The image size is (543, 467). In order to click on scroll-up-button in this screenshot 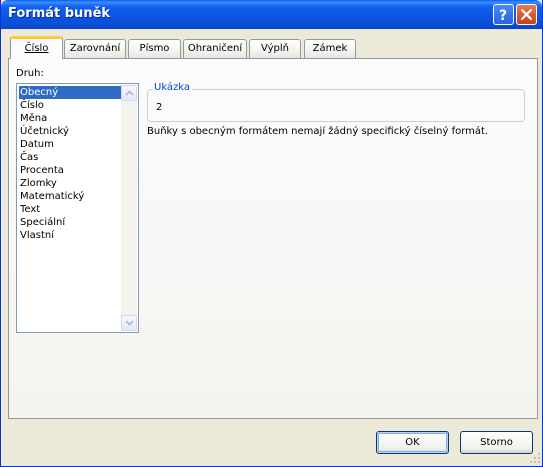, I will do `click(129, 93)`.